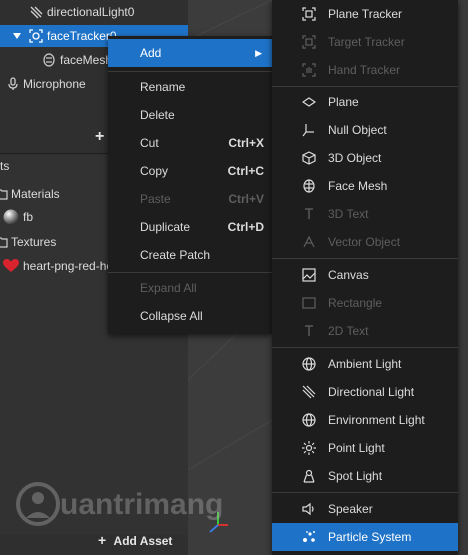  I want to click on ambient-light-icon, so click(309, 364).